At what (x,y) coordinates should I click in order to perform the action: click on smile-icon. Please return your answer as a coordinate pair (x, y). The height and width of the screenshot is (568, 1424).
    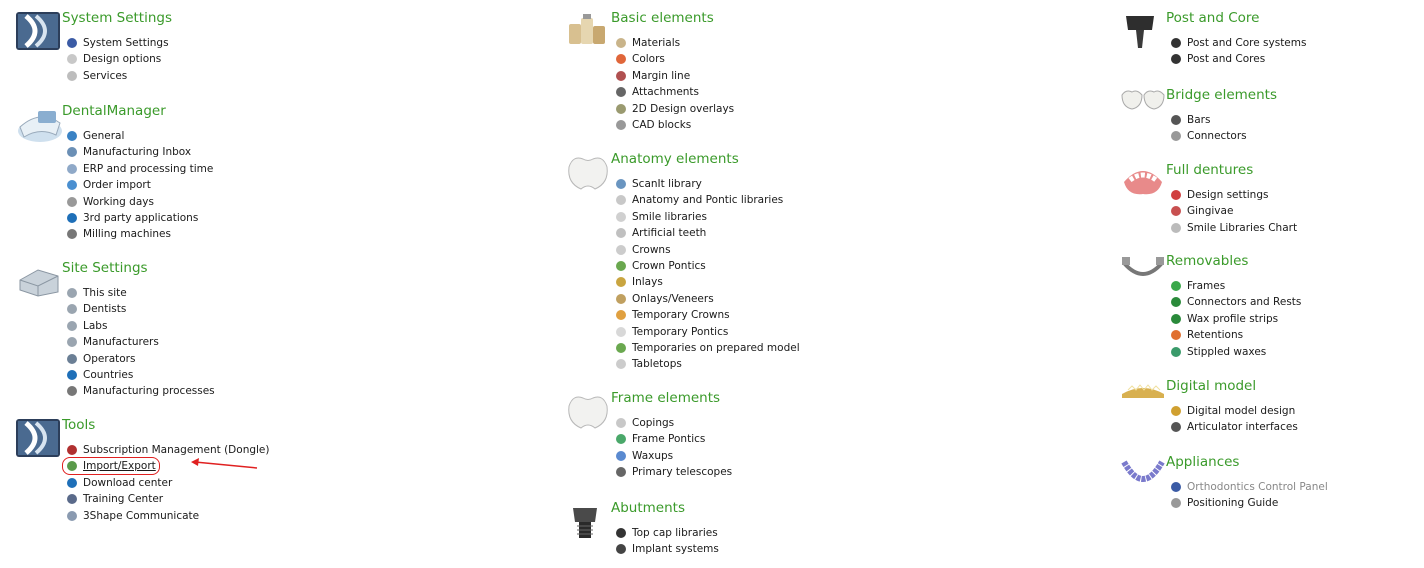
    Looking at the image, I should click on (621, 217).